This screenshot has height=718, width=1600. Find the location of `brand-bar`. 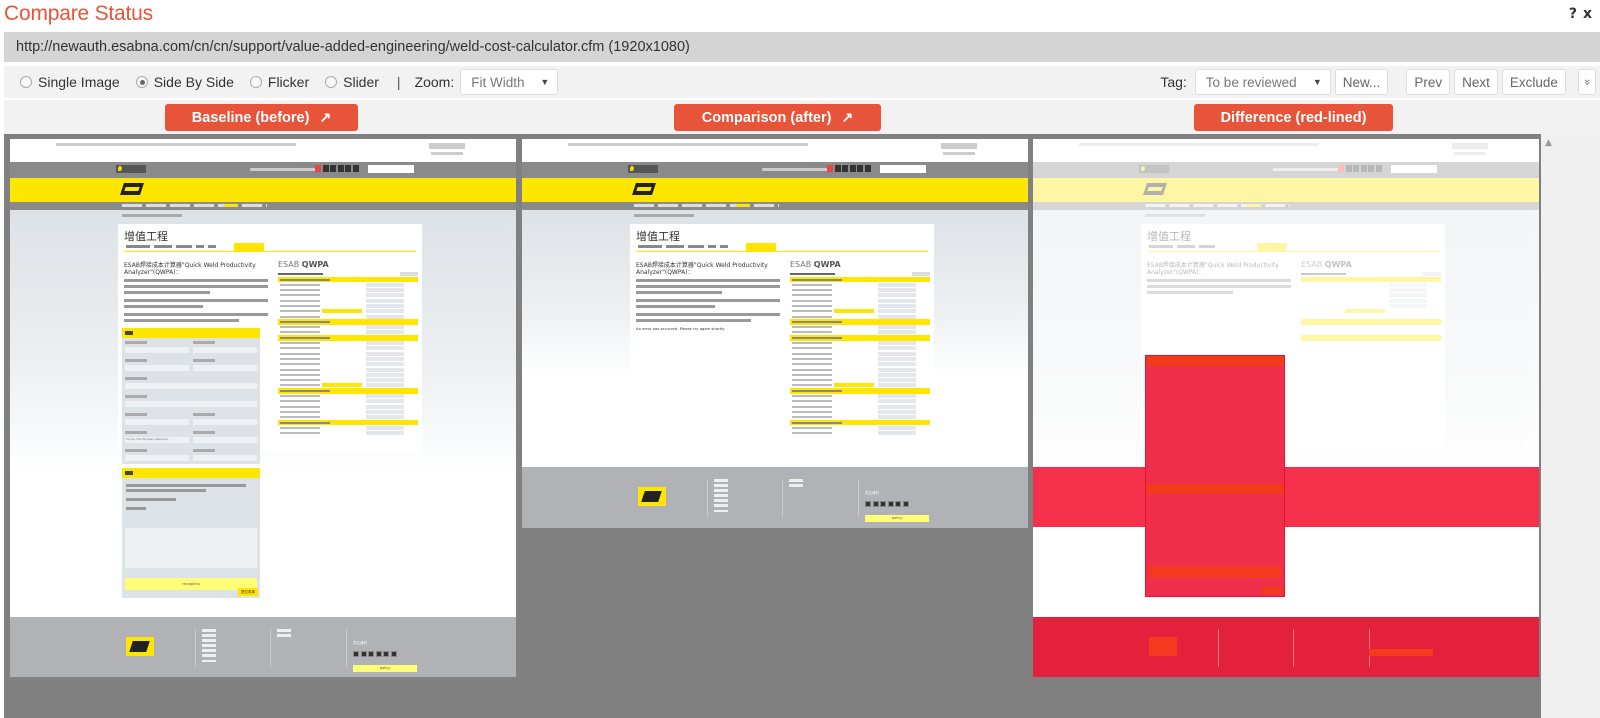

brand-bar is located at coordinates (263, 190).